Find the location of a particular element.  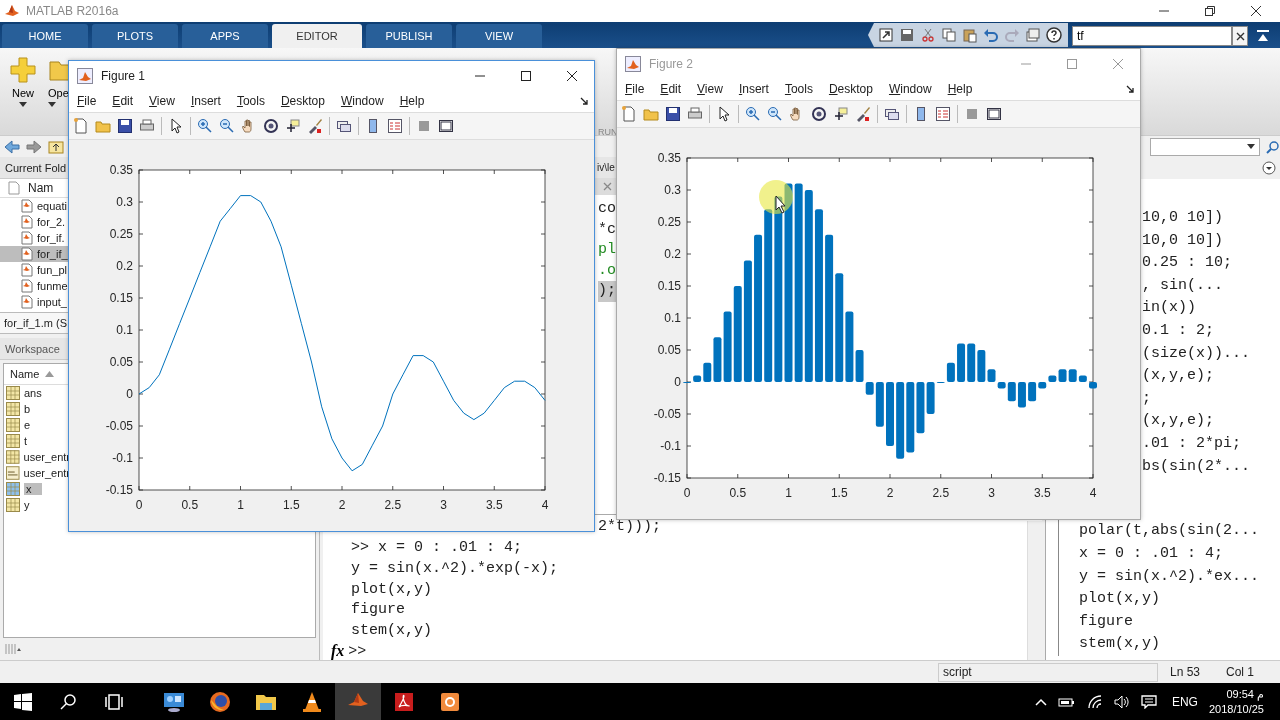

history-entry: plot(x,y) is located at coordinates (1119, 599).